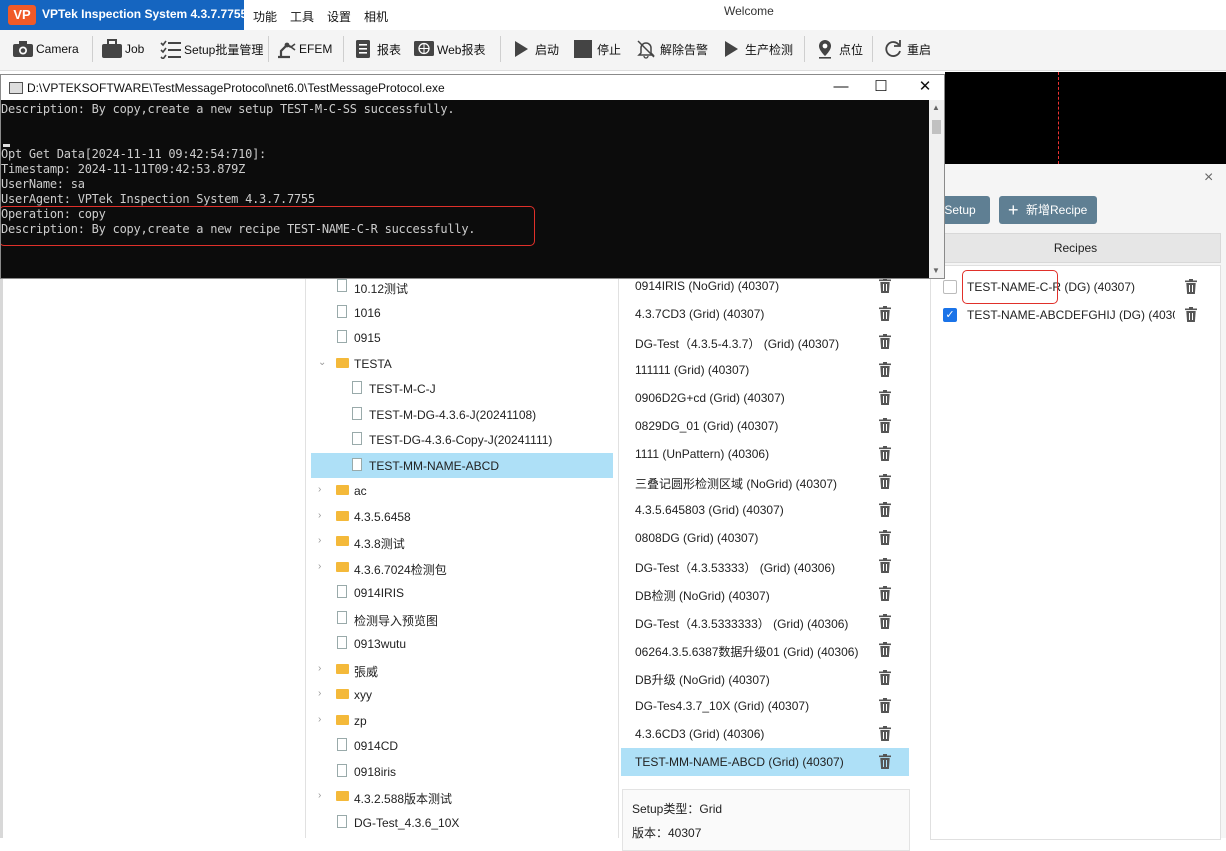  Describe the element at coordinates (841, 87) in the screenshot. I see `minimize-icon: —` at that location.